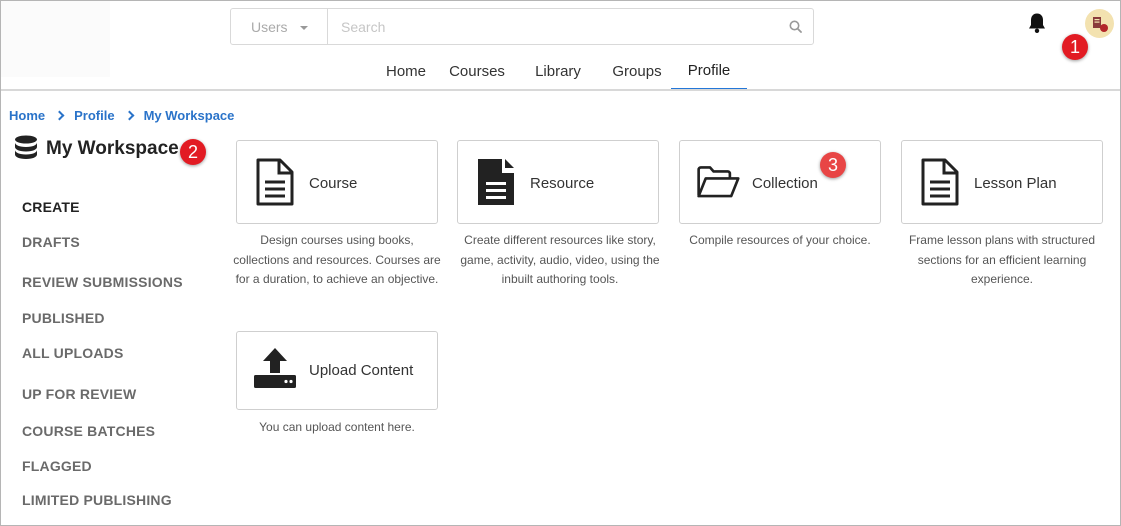  I want to click on user-avatar, so click(1099, 23).